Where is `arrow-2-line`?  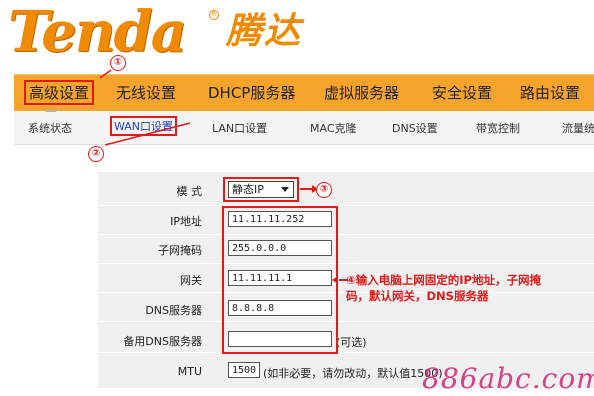 arrow-2-line is located at coordinates (147, 134).